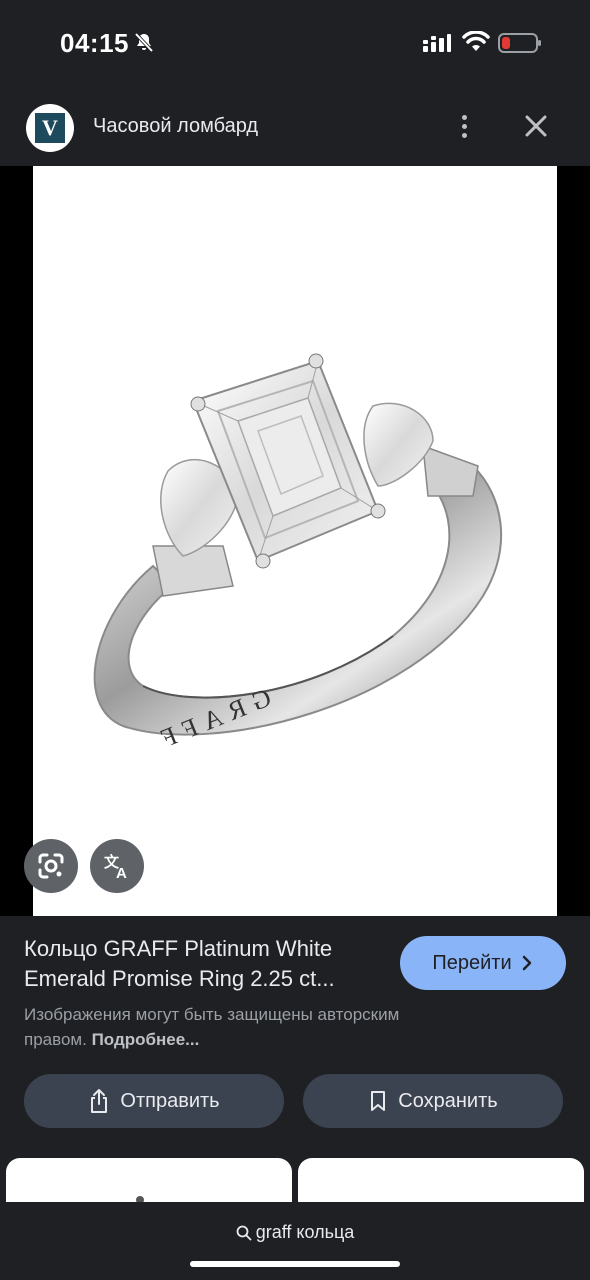  I want to click on site-logo: V, so click(50, 128).